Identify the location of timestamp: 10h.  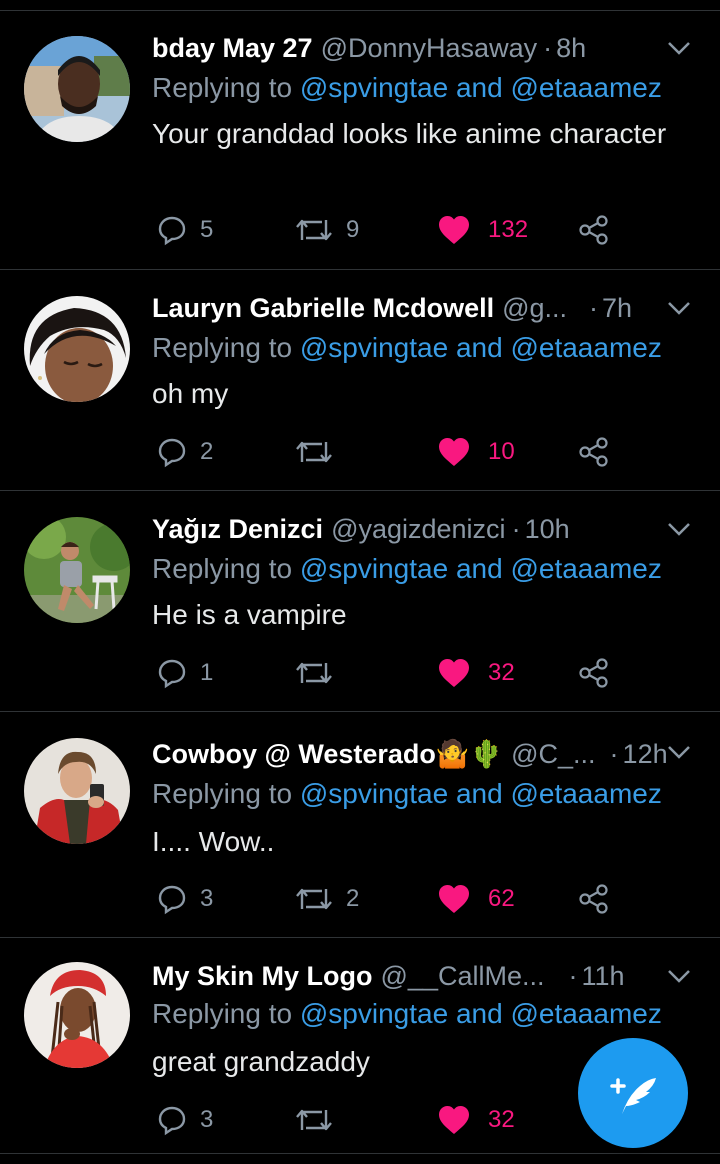
(547, 528).